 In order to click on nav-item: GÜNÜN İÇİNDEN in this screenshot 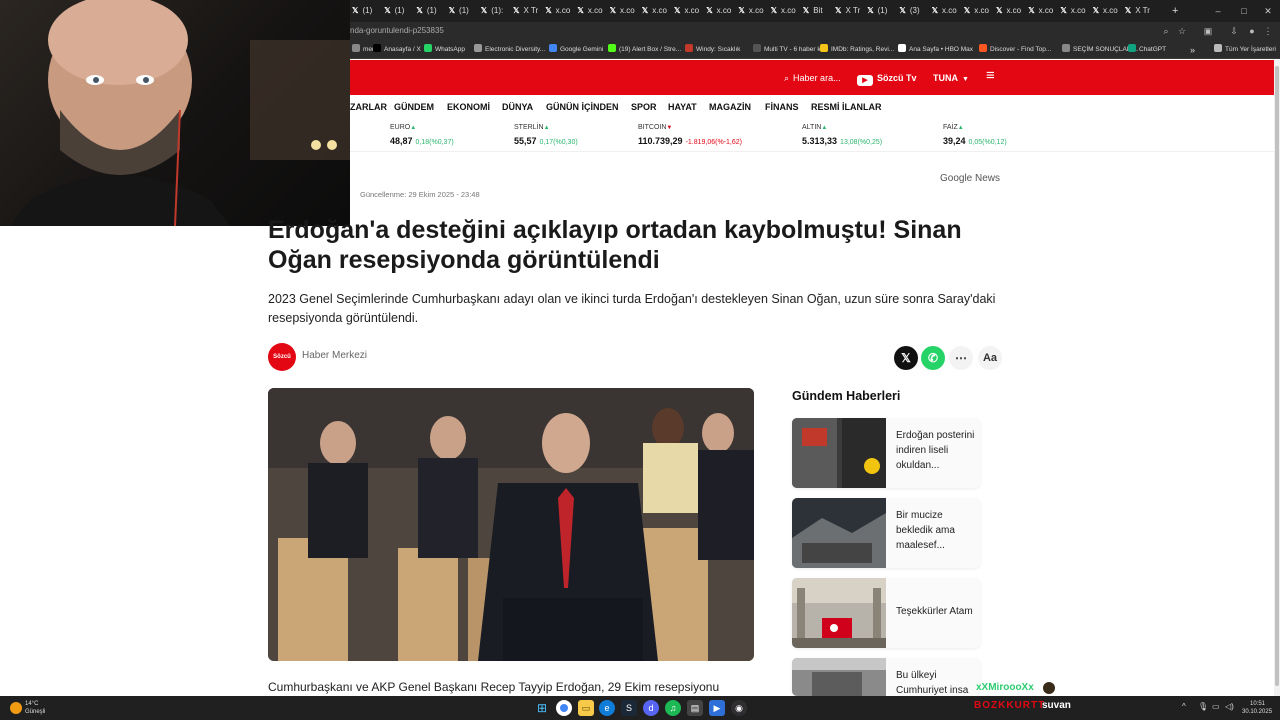, I will do `click(582, 107)`.